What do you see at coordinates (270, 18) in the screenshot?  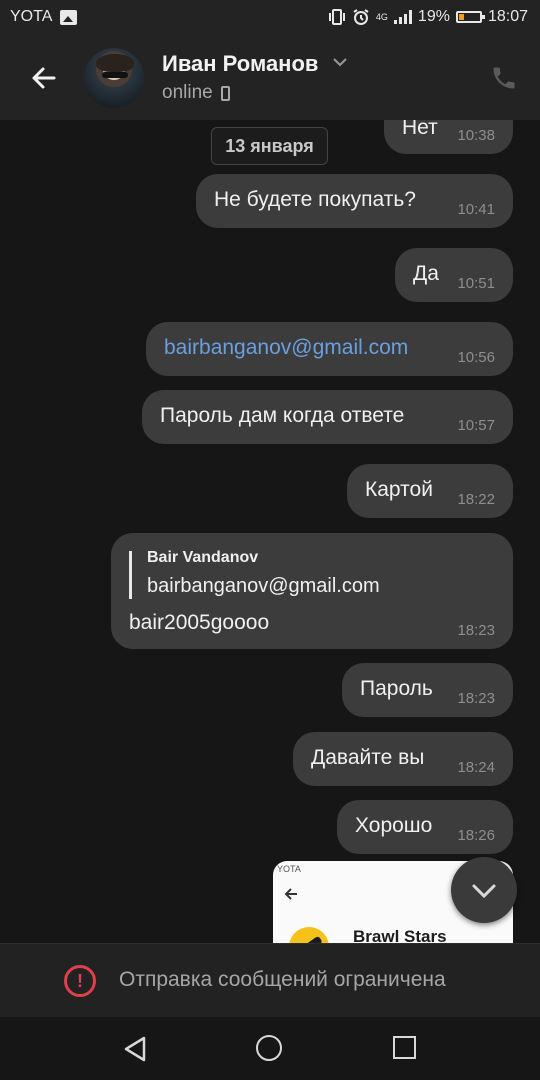 I see `status-bar: YOTA 4G 19% 18:07` at bounding box center [270, 18].